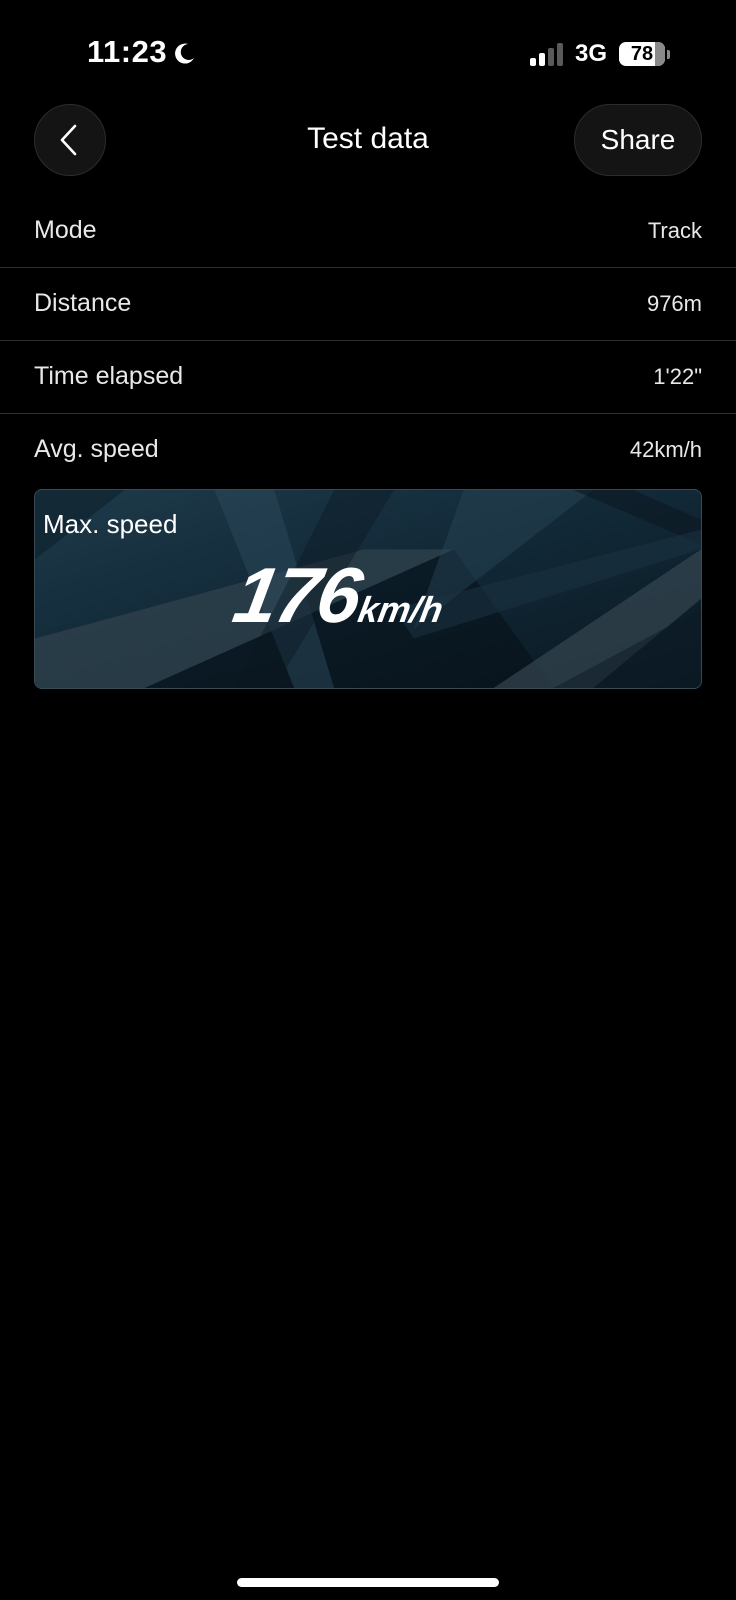 Image resolution: width=736 pixels, height=1600 pixels. I want to click on status-time: 11:23, so click(142, 52).